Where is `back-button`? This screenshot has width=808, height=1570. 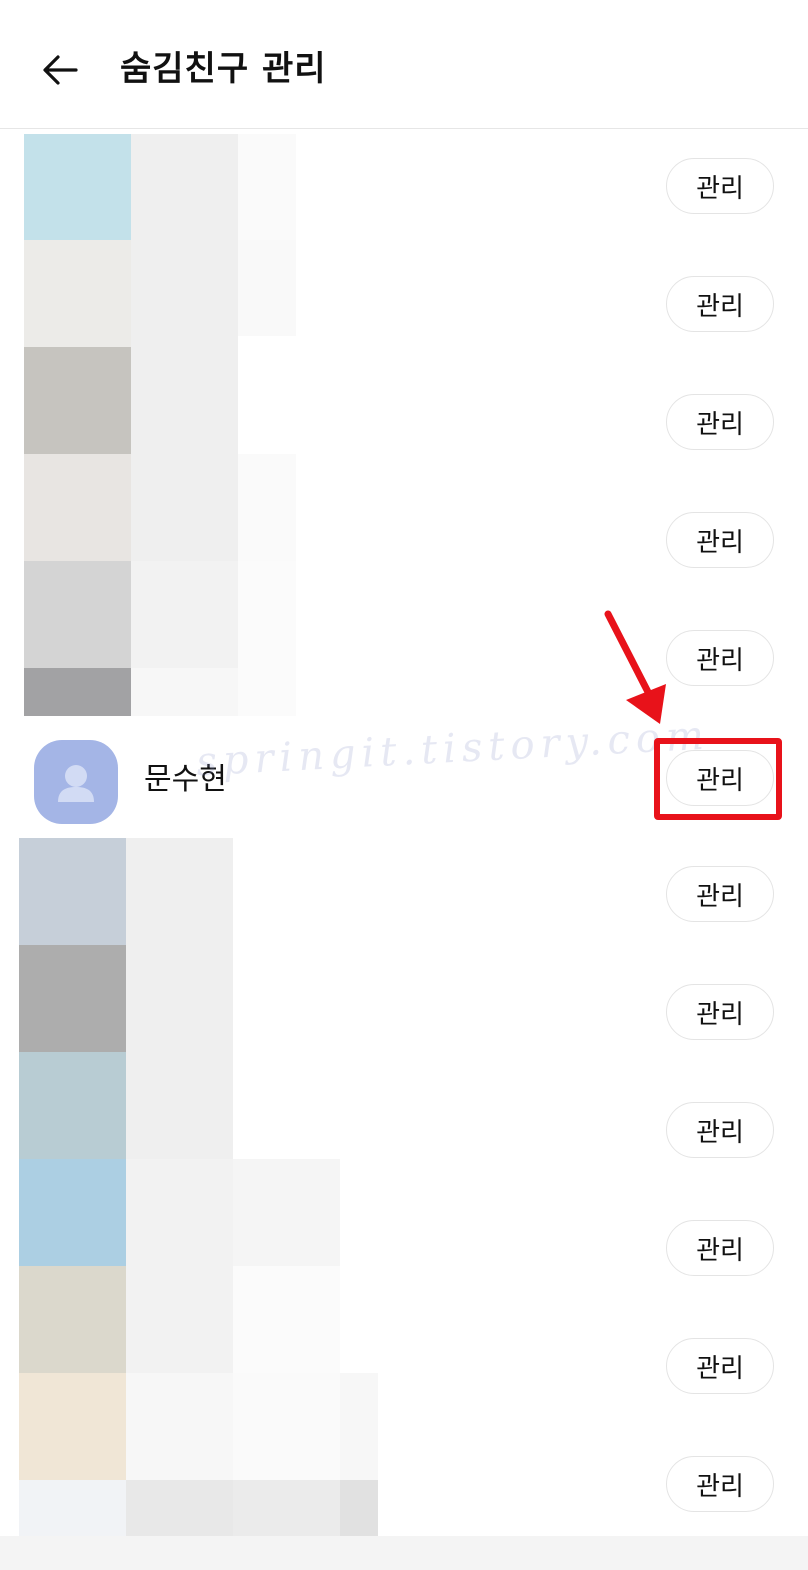 back-button is located at coordinates (60, 70).